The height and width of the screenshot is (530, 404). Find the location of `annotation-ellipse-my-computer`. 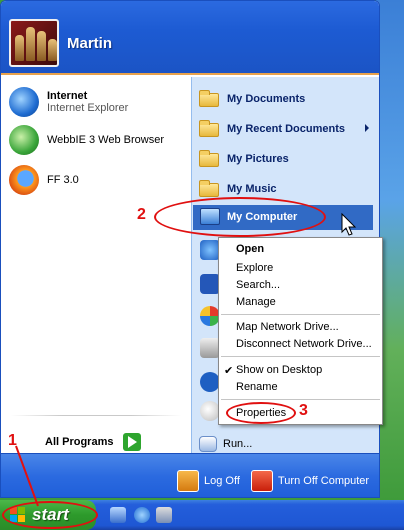

annotation-ellipse-my-computer is located at coordinates (240, 217).